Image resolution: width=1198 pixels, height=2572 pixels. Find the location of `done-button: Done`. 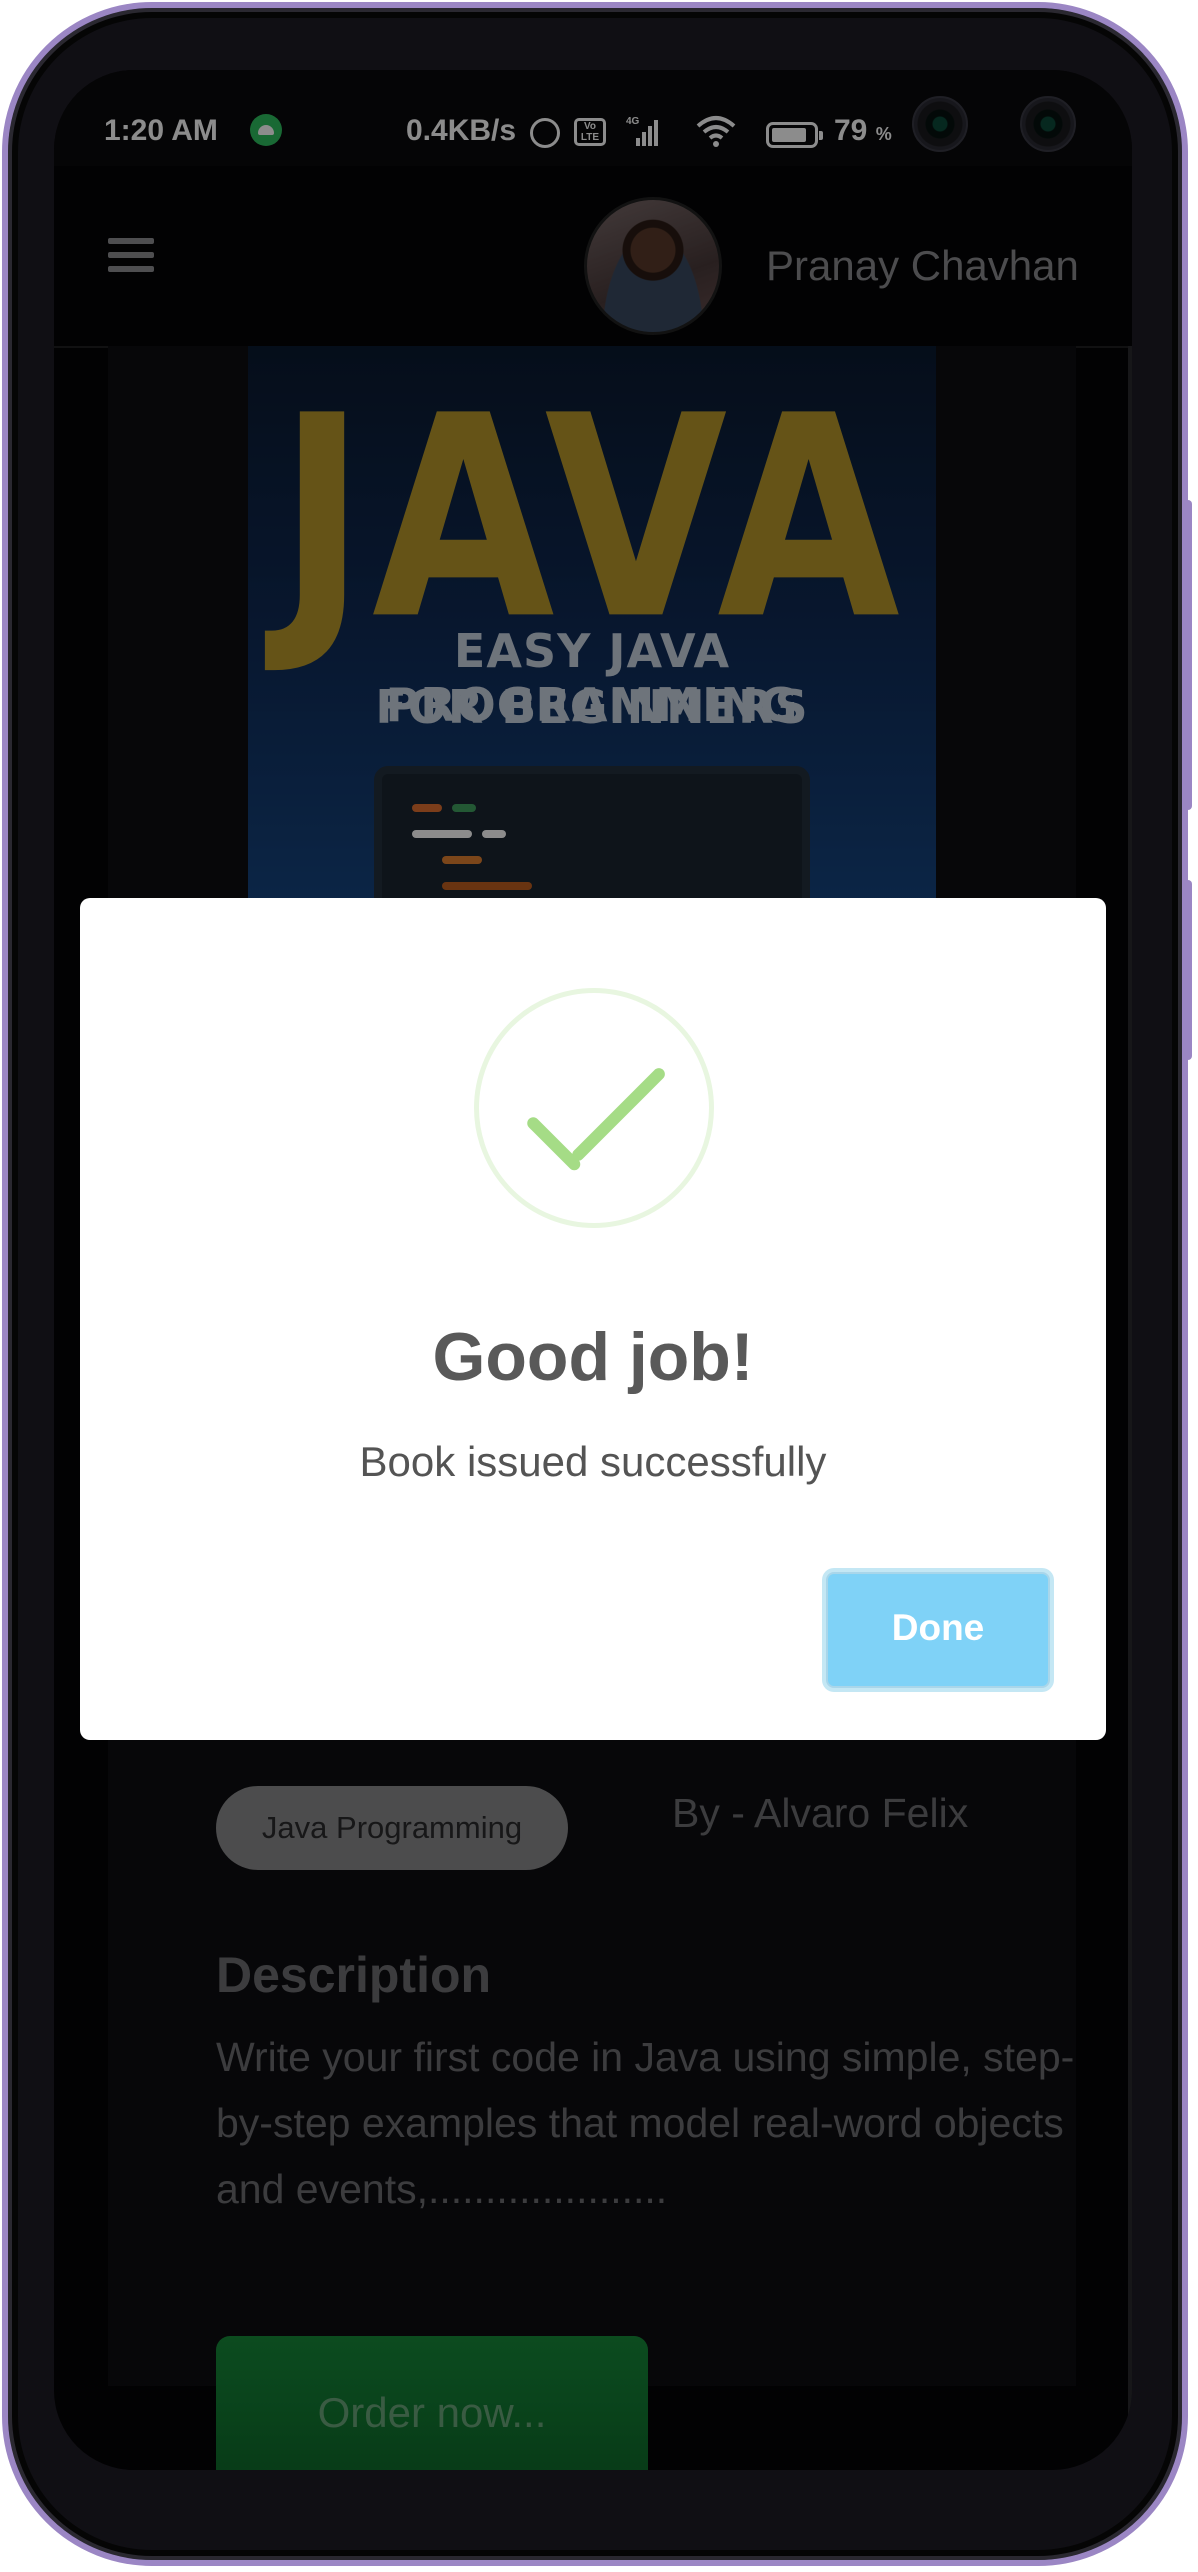

done-button: Done is located at coordinates (938, 1630).